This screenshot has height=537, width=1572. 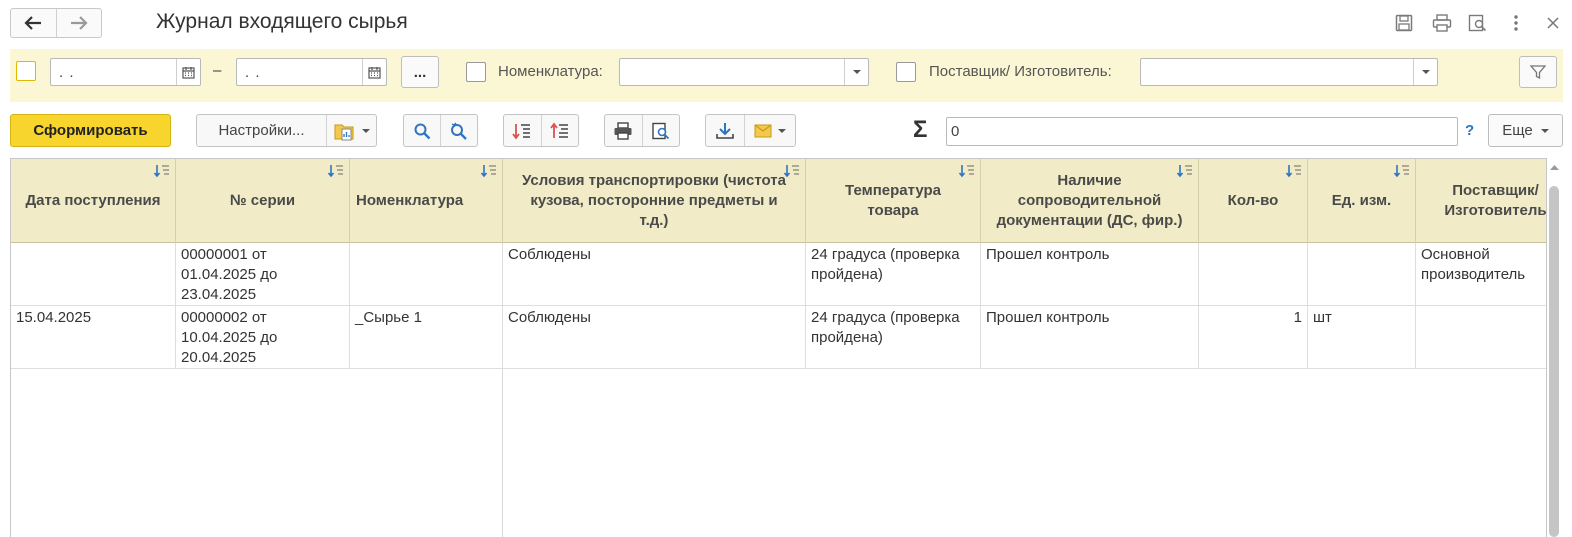 I want to click on close-icon, so click(x=1553, y=23).